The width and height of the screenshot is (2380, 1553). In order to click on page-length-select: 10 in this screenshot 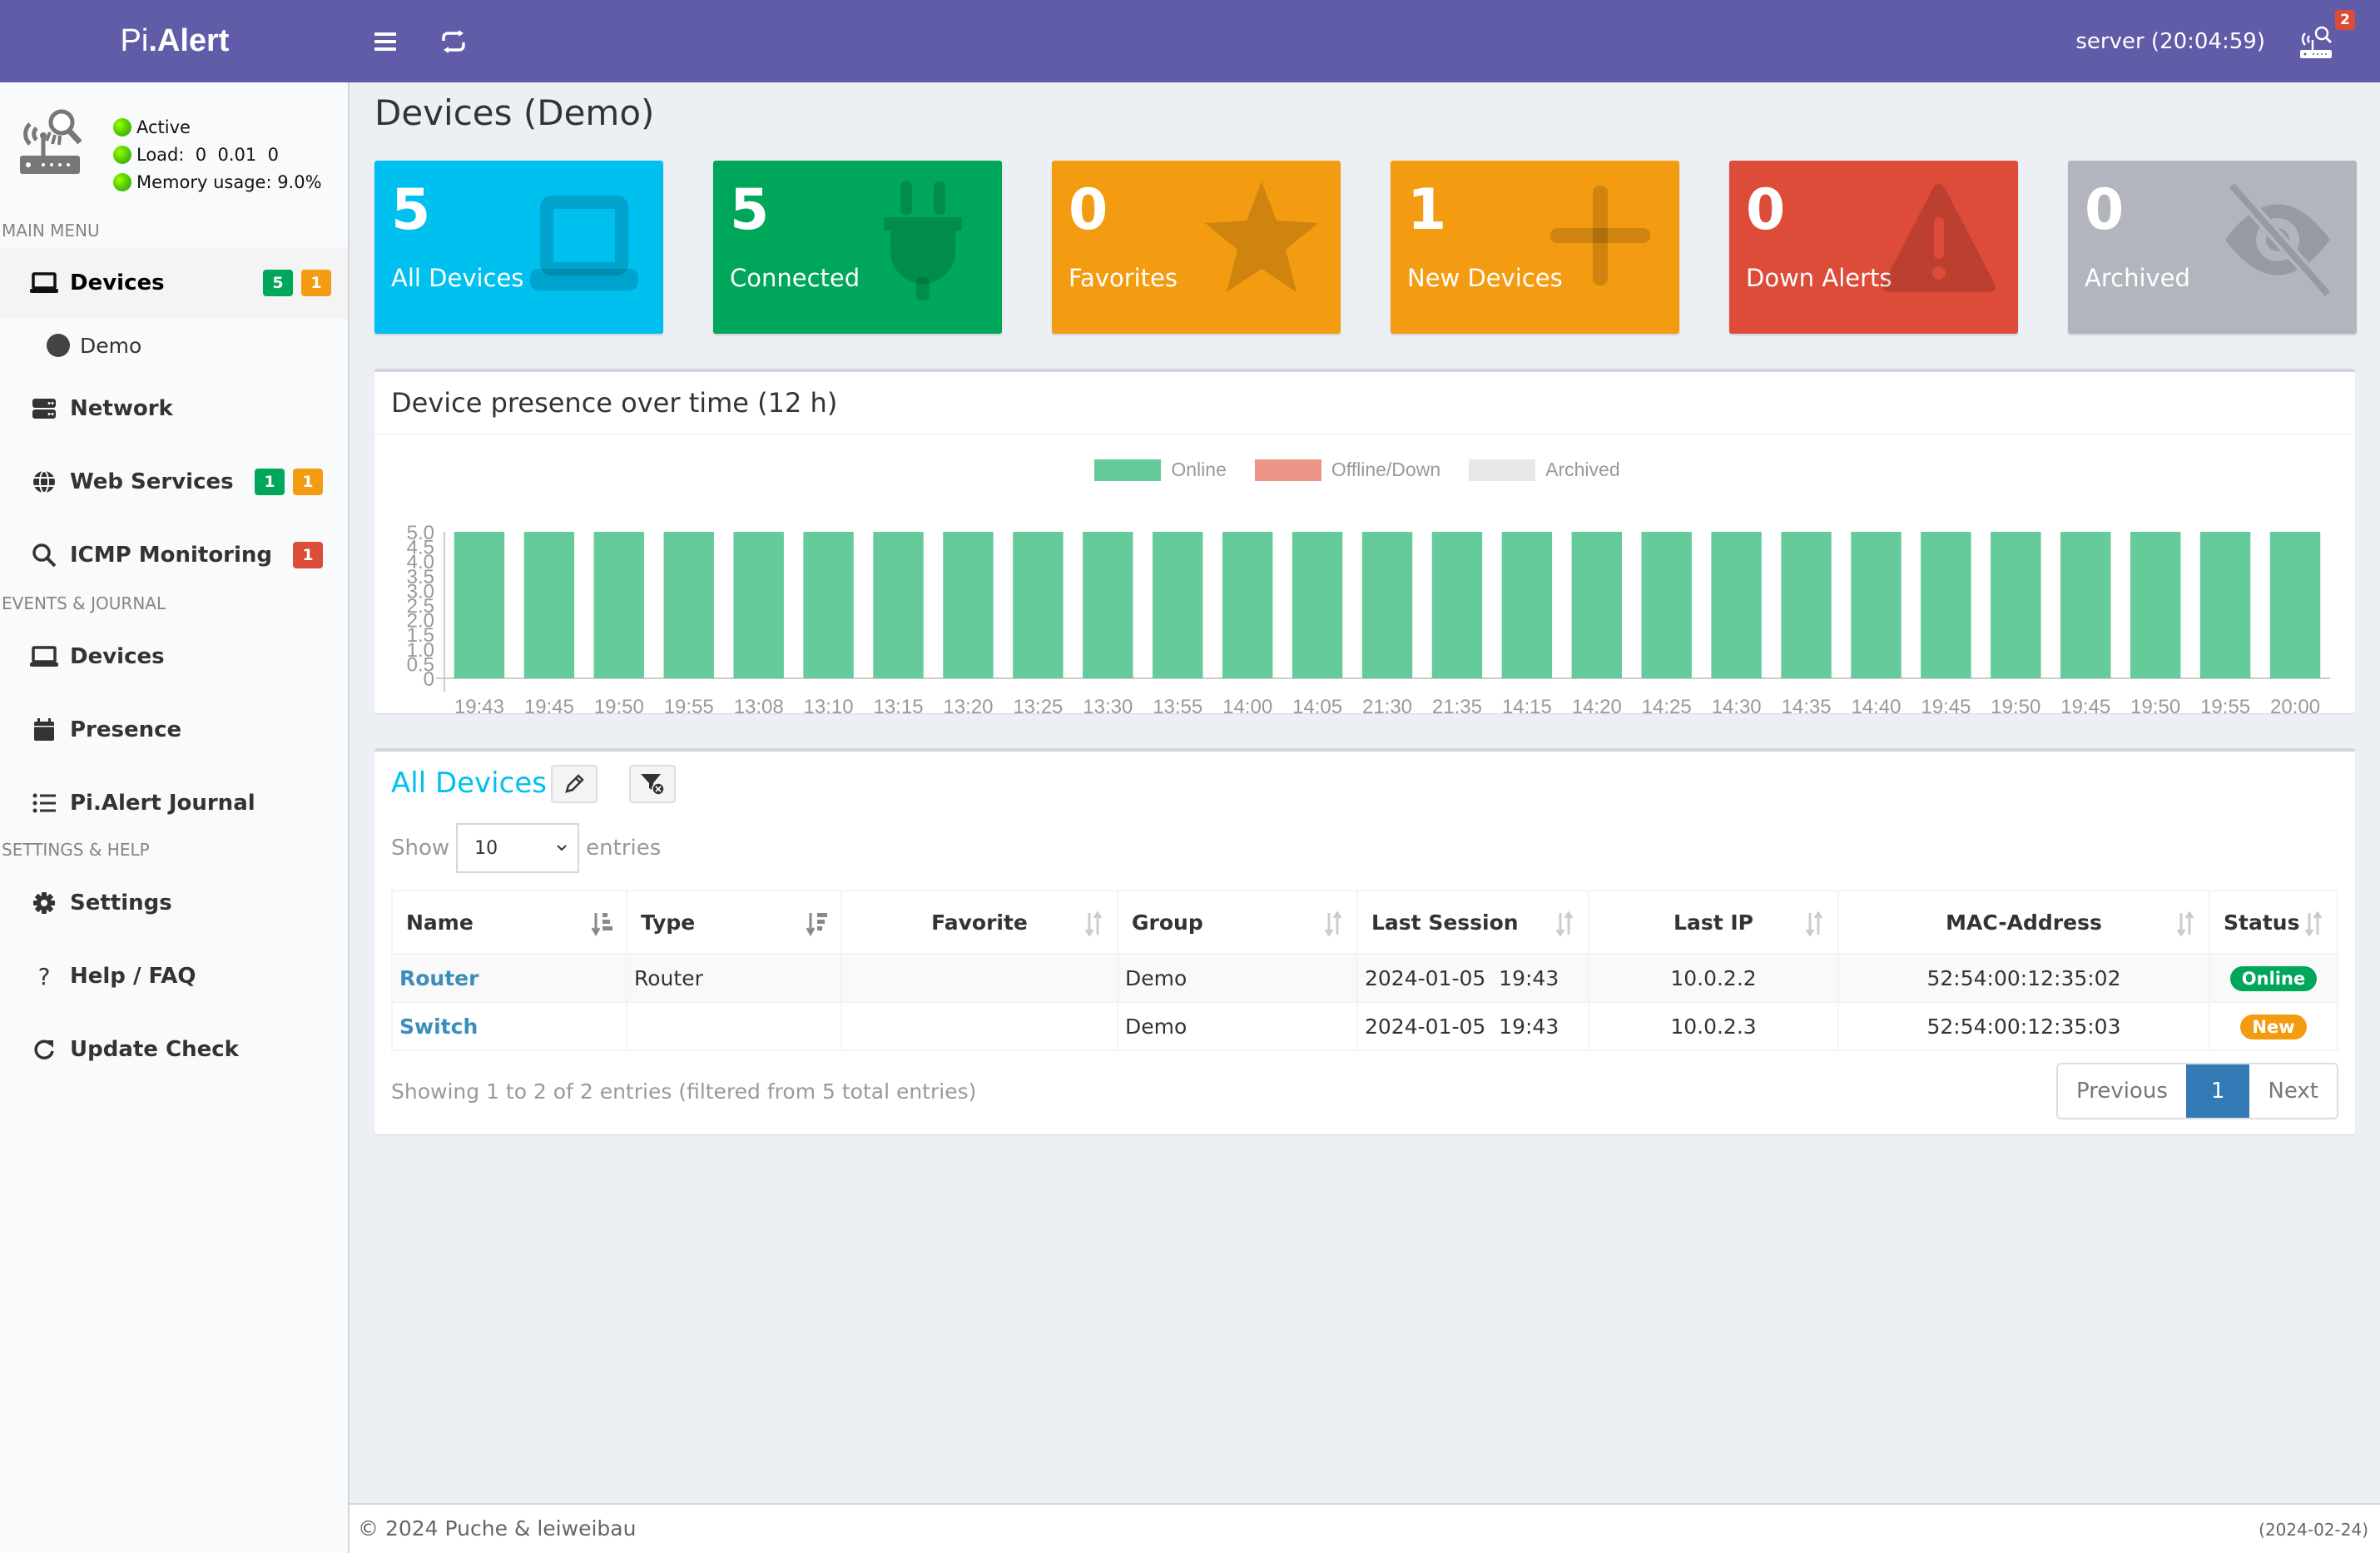, I will do `click(518, 848)`.